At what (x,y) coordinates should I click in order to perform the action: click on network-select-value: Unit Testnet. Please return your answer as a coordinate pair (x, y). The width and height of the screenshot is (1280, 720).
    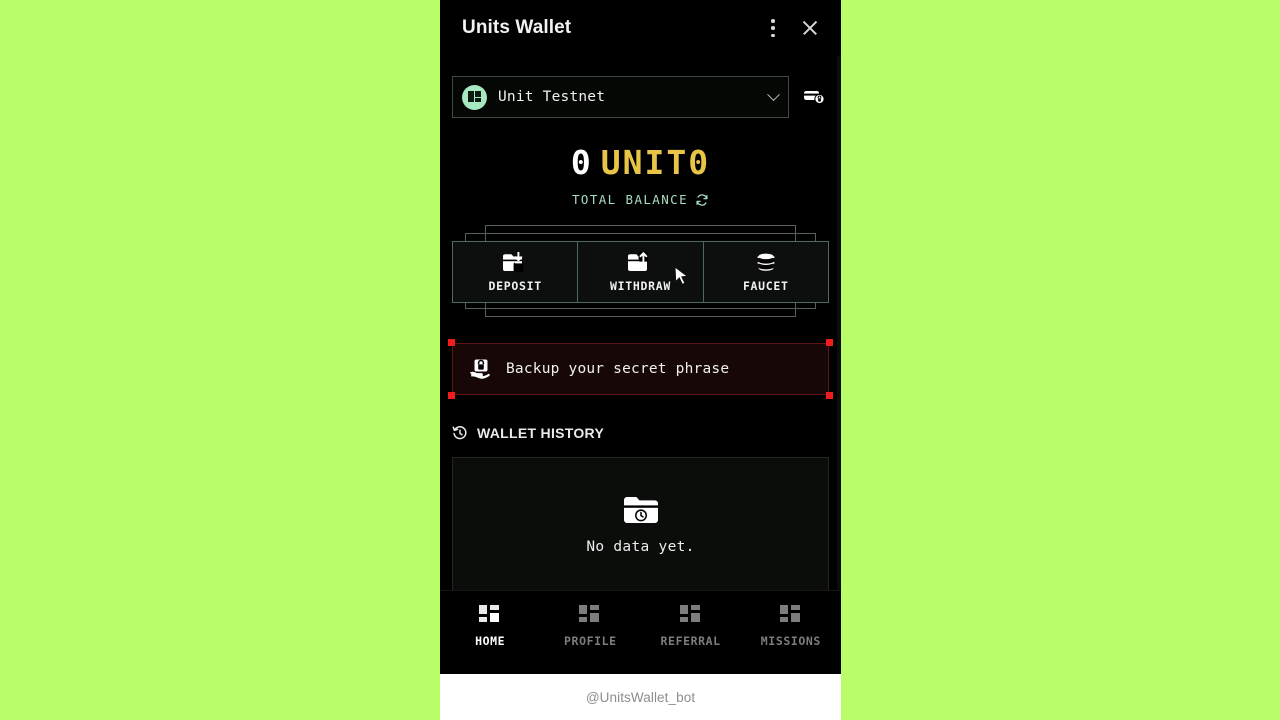
    Looking at the image, I should click on (552, 97).